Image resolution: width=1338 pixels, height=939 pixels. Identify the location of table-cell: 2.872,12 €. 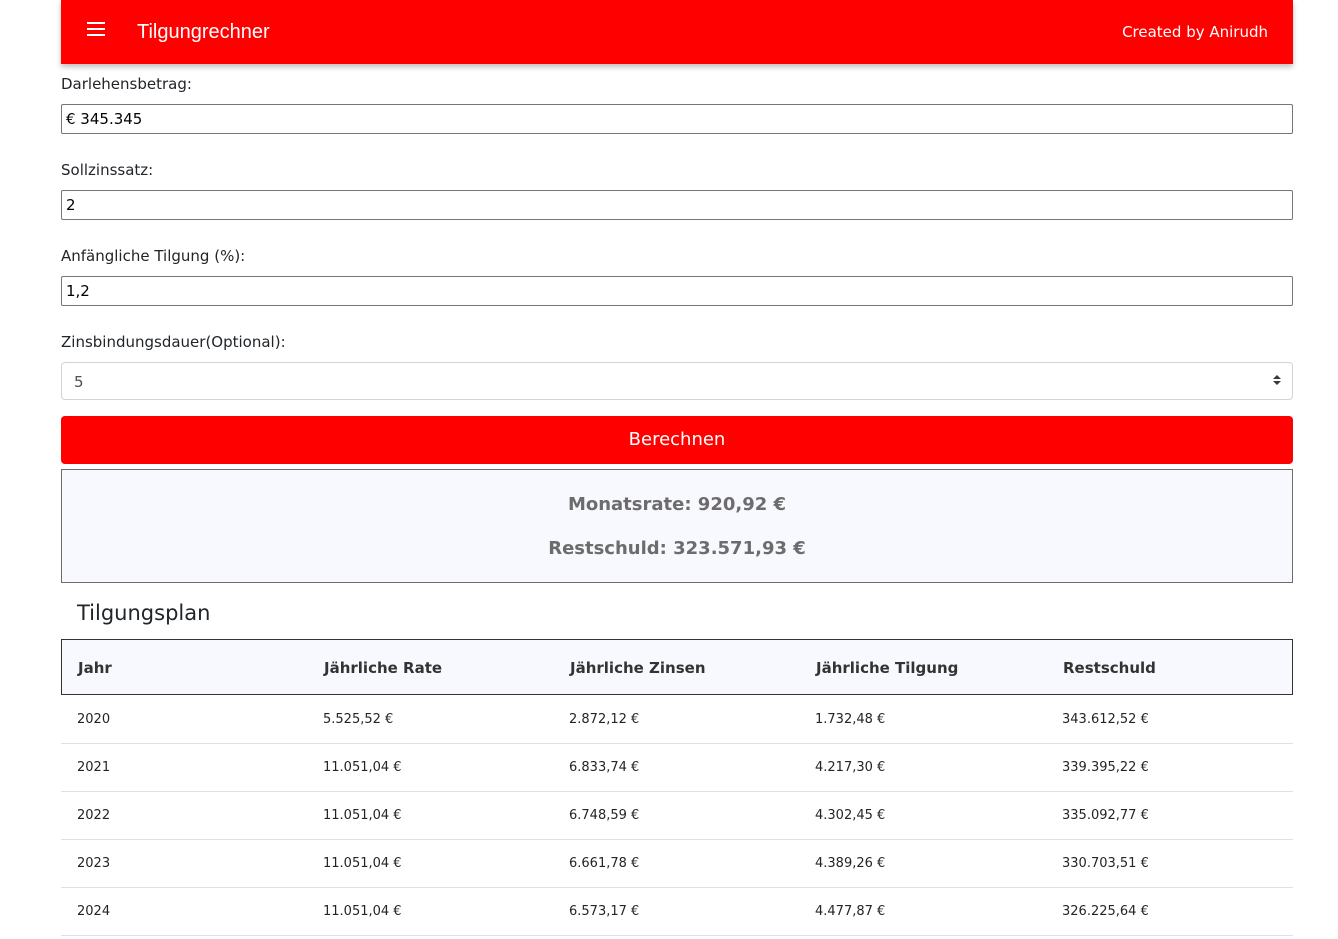
(604, 719).